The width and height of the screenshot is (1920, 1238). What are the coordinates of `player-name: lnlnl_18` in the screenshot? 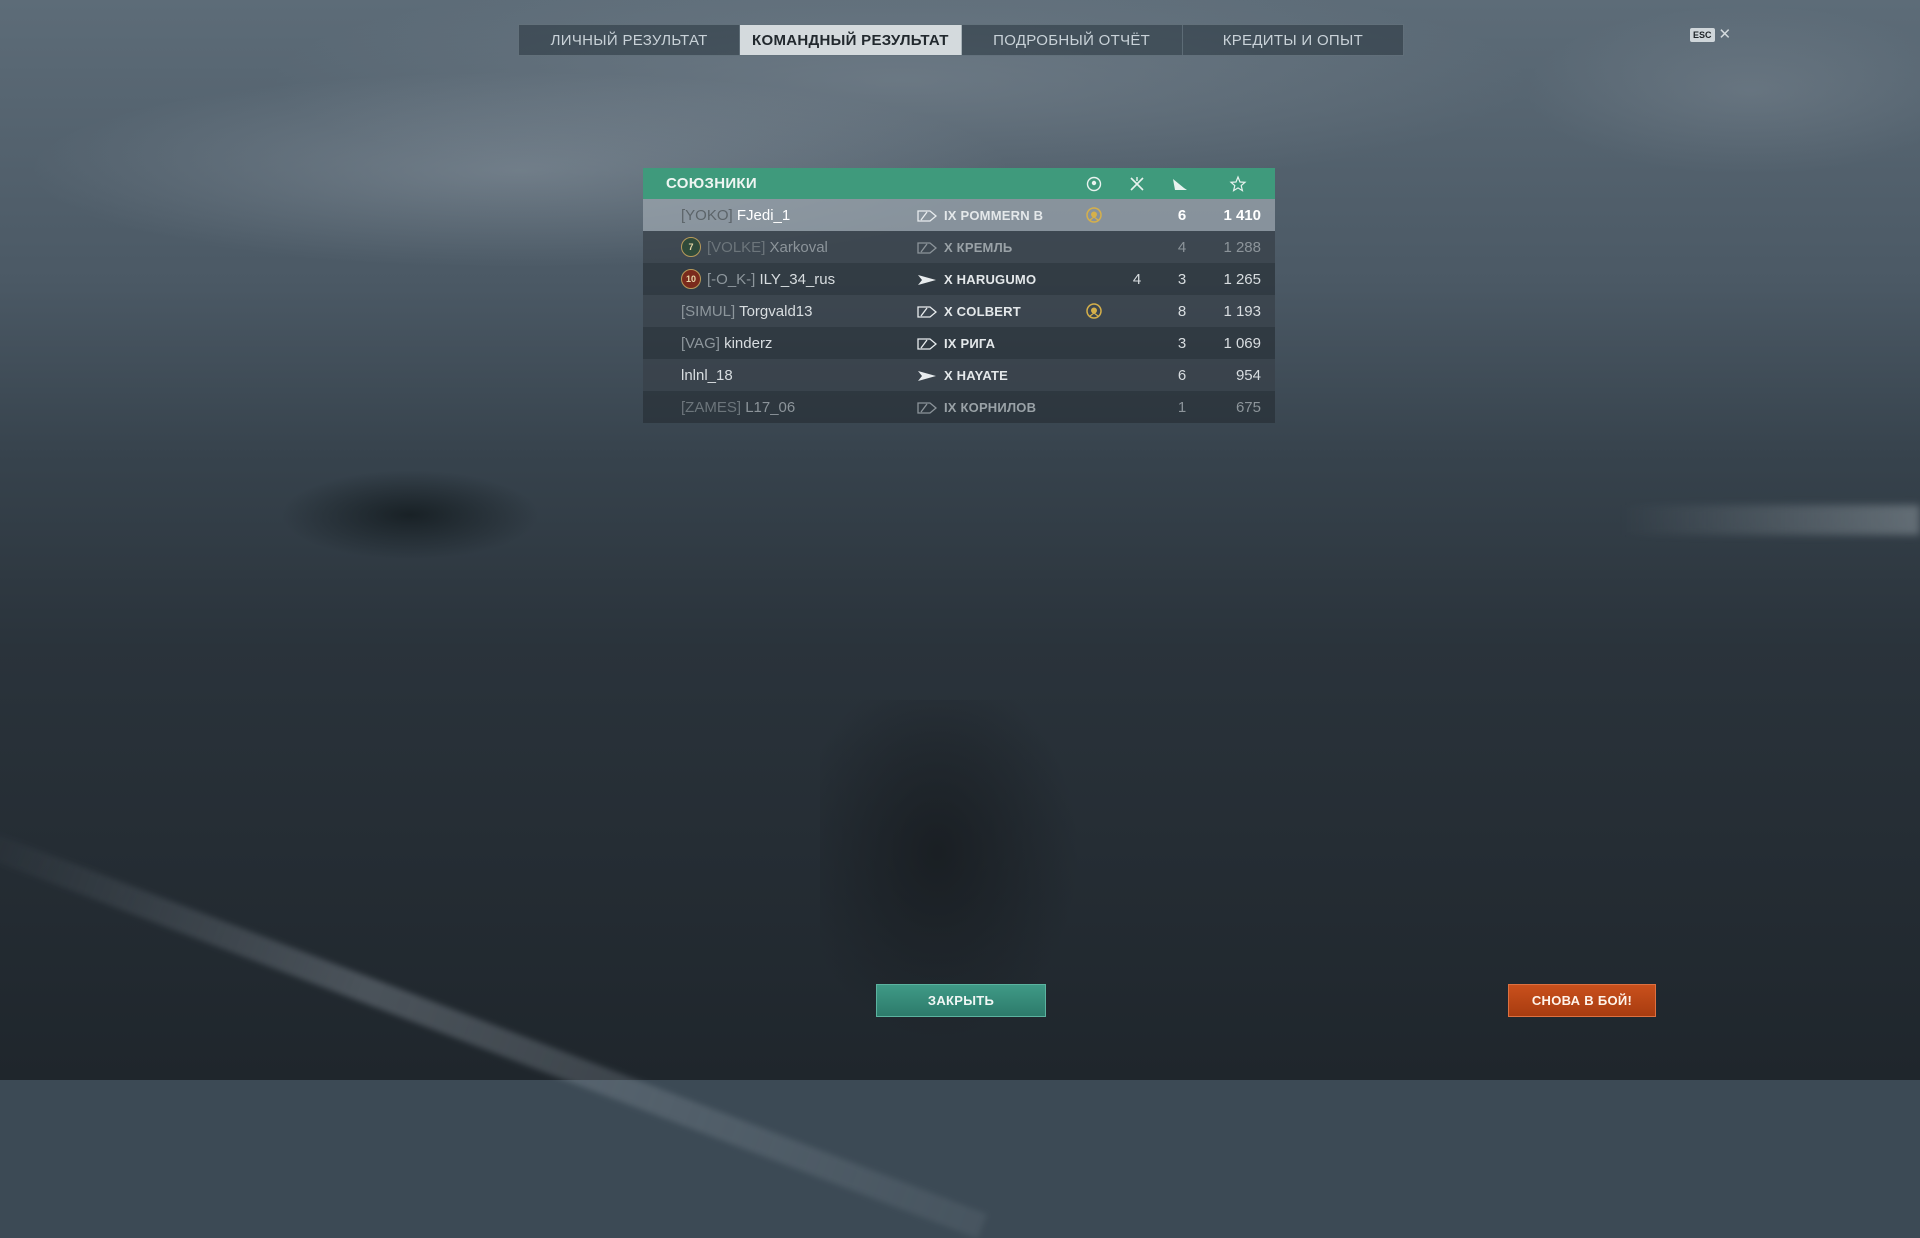 It's located at (707, 375).